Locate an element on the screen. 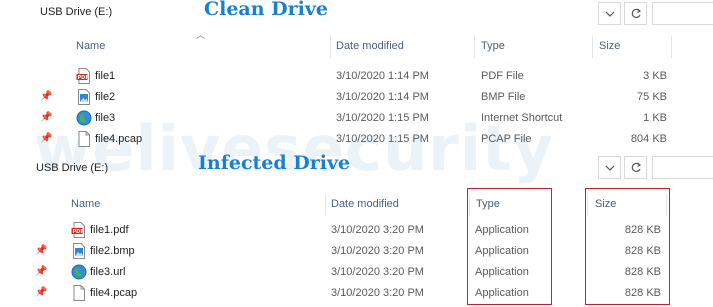 This screenshot has height=307, width=713. panel-title: Clean Drive is located at coordinates (266, 10).